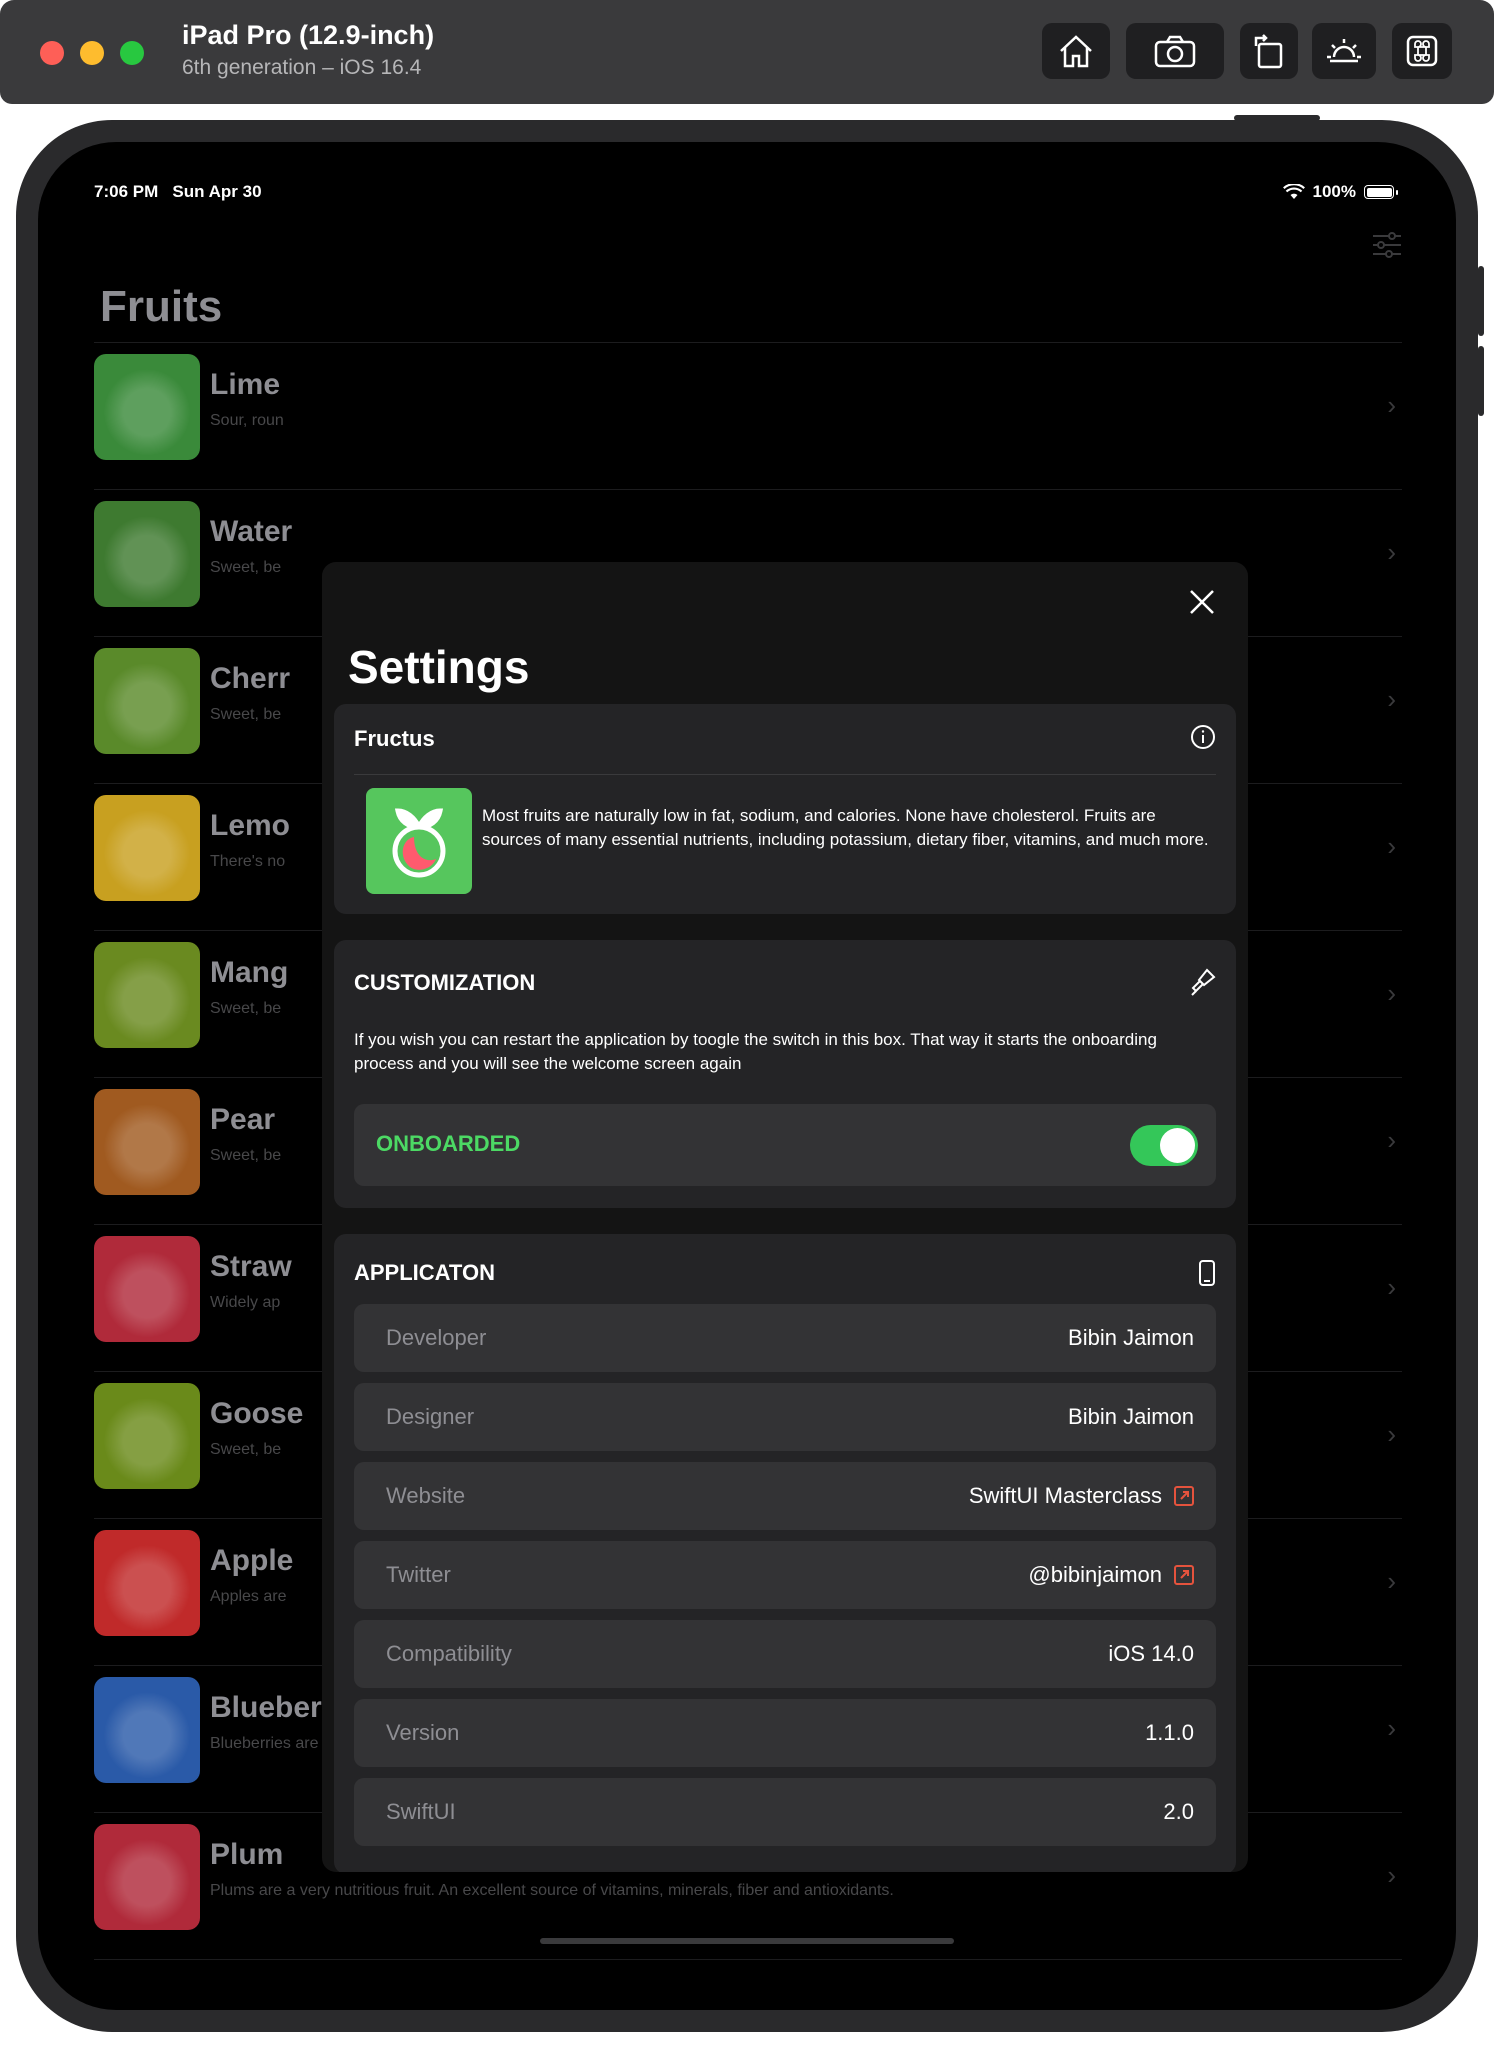  I want to click on info-row-version: Version 1.1.0, so click(785, 1733).